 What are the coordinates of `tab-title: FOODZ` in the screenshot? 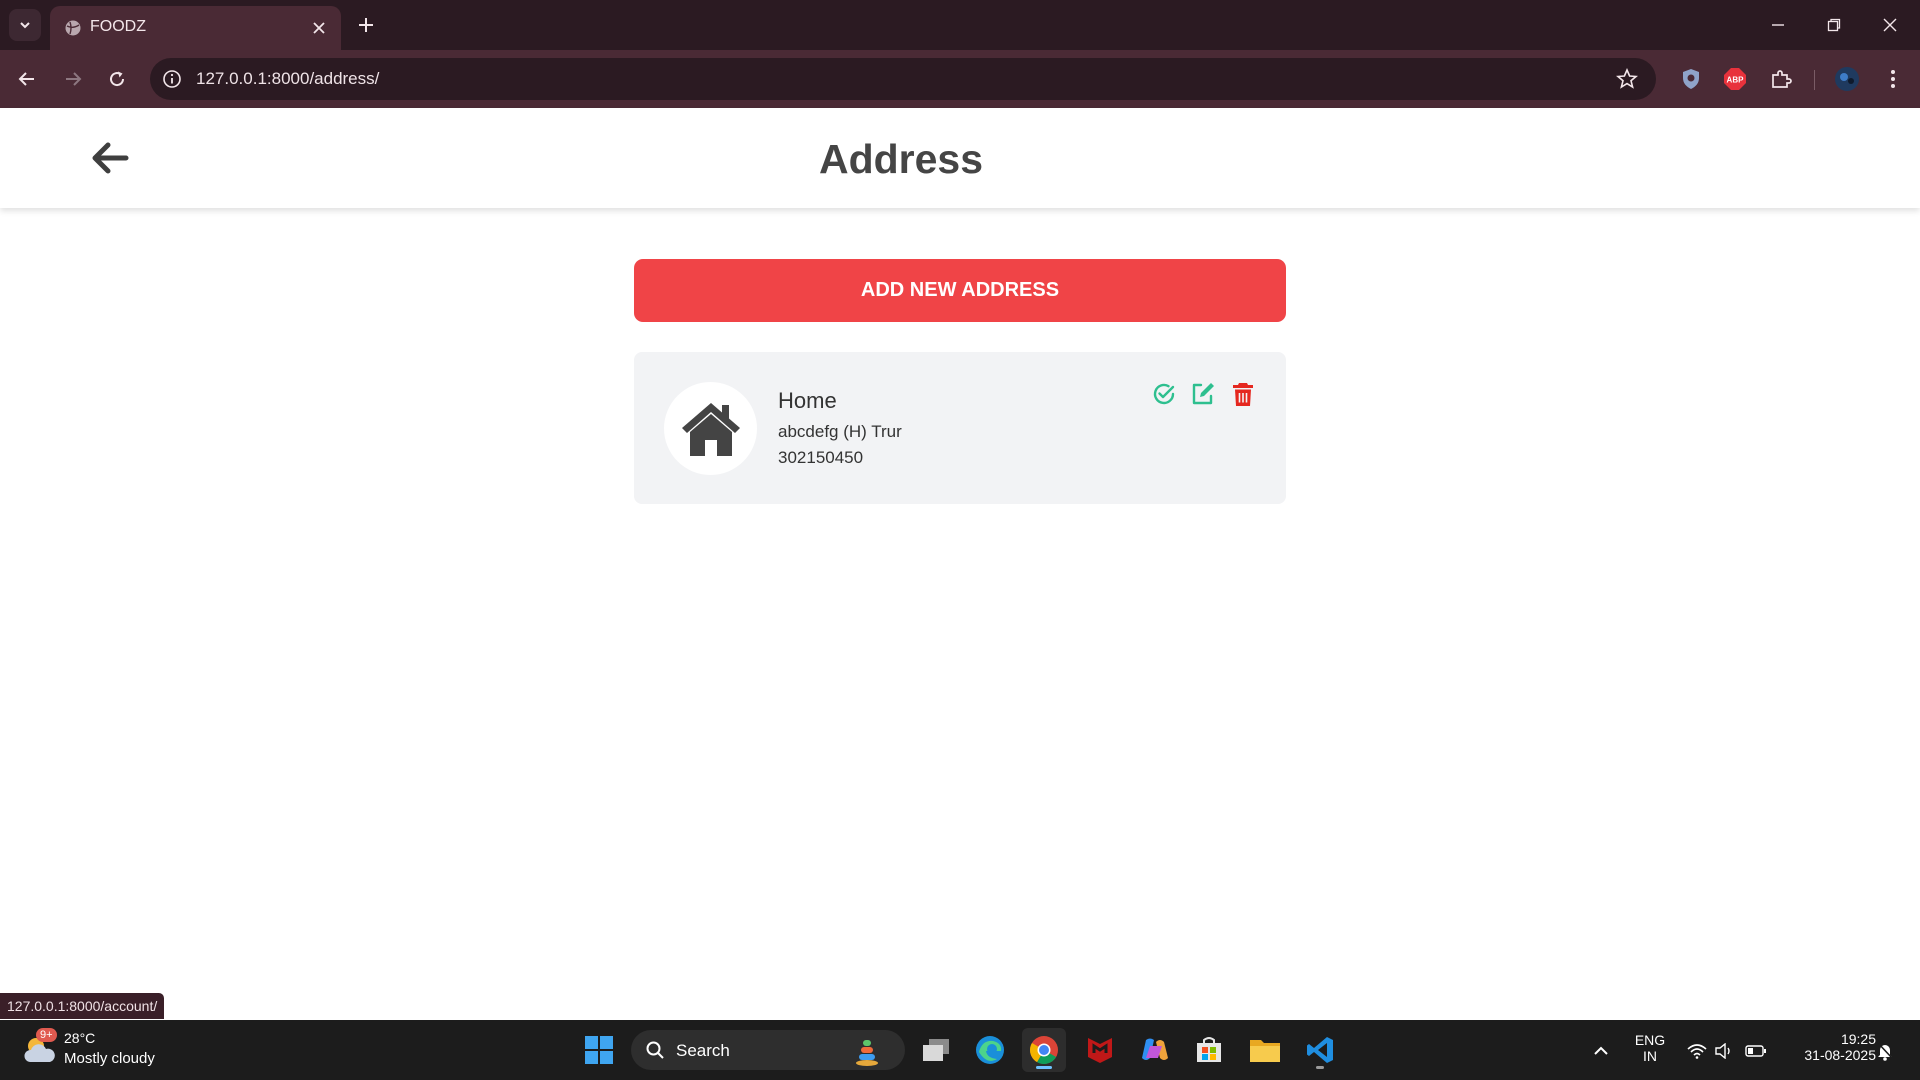 It's located at (118, 26).